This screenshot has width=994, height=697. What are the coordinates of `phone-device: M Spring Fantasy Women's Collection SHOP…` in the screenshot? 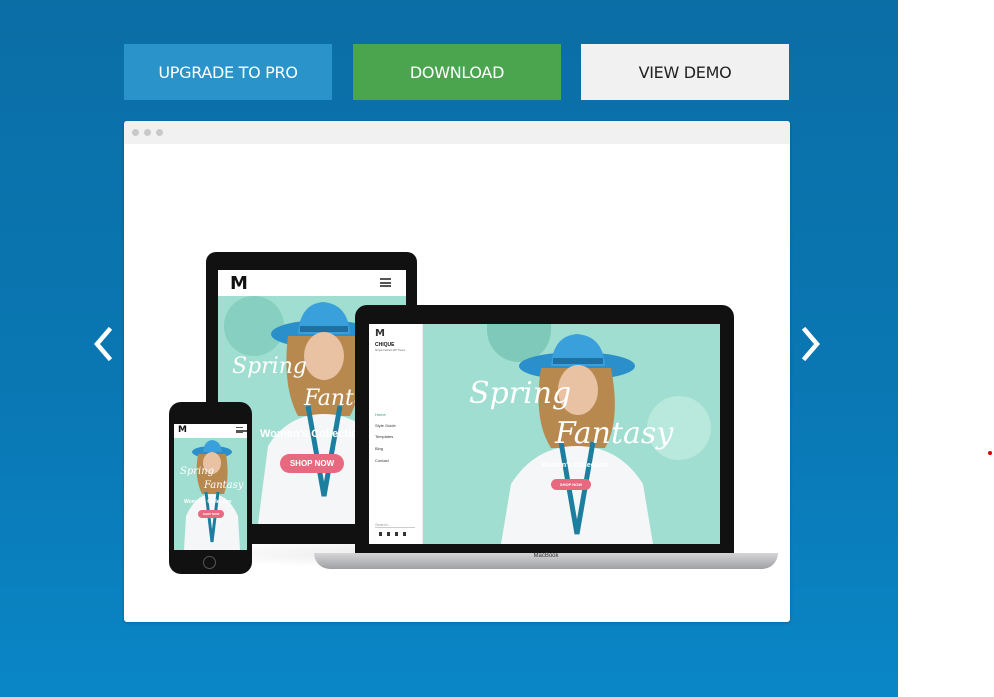 It's located at (210, 488).